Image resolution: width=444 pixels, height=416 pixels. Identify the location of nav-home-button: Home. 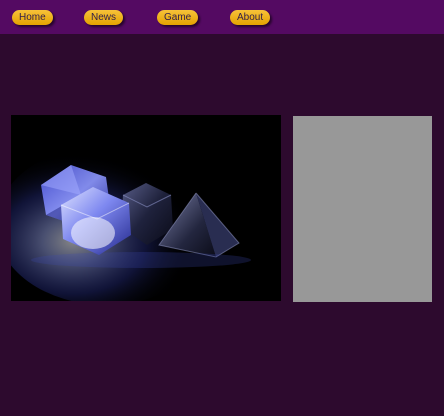
(32, 17).